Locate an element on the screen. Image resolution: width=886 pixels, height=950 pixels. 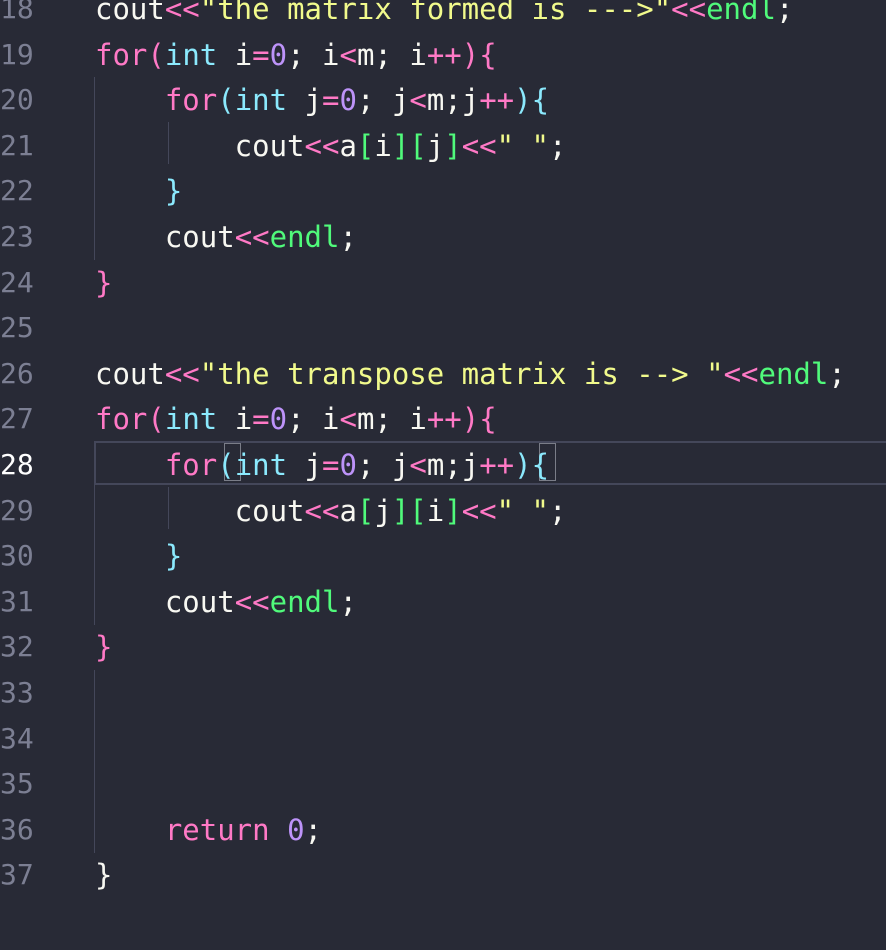
code-text: return 0; is located at coordinates (208, 830).